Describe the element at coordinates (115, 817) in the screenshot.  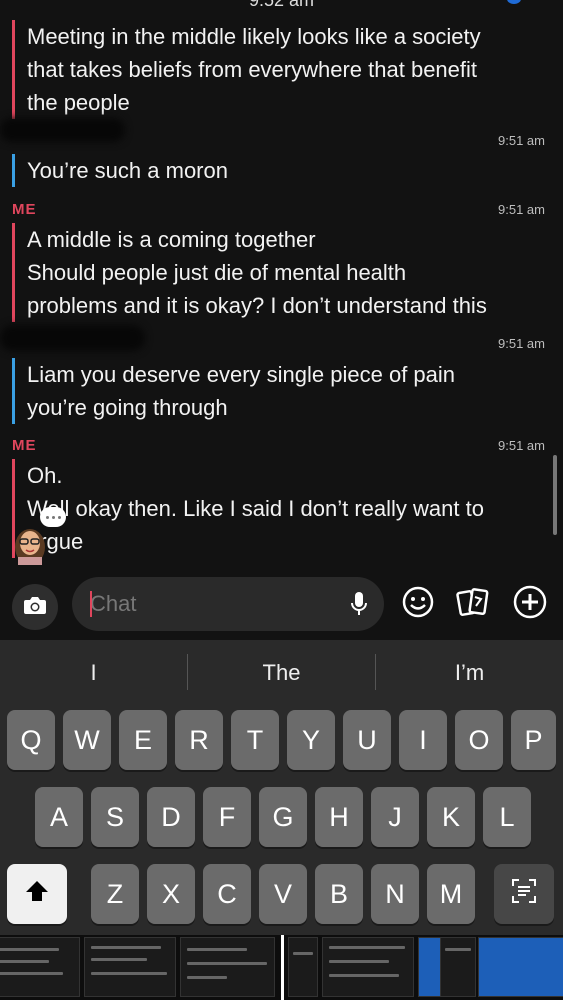
I see `key: S` at that location.